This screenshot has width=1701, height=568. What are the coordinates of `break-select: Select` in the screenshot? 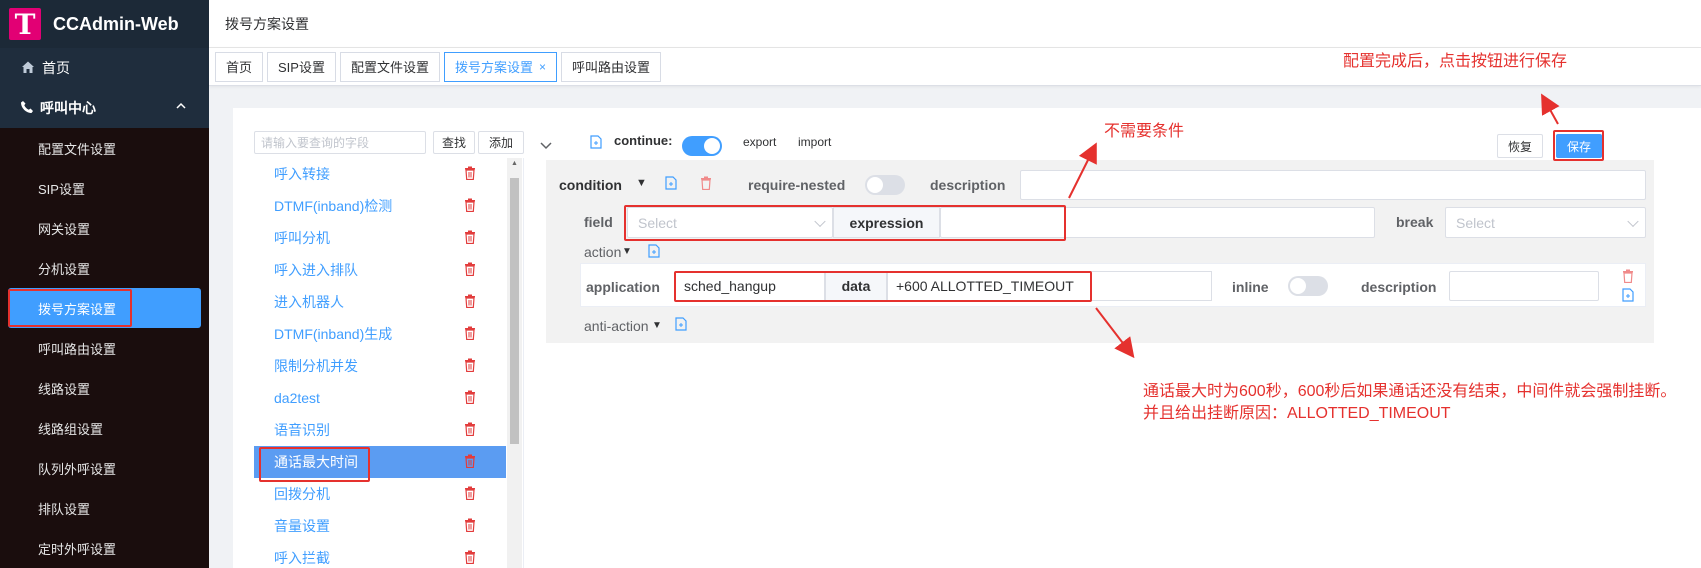 It's located at (1545, 222).